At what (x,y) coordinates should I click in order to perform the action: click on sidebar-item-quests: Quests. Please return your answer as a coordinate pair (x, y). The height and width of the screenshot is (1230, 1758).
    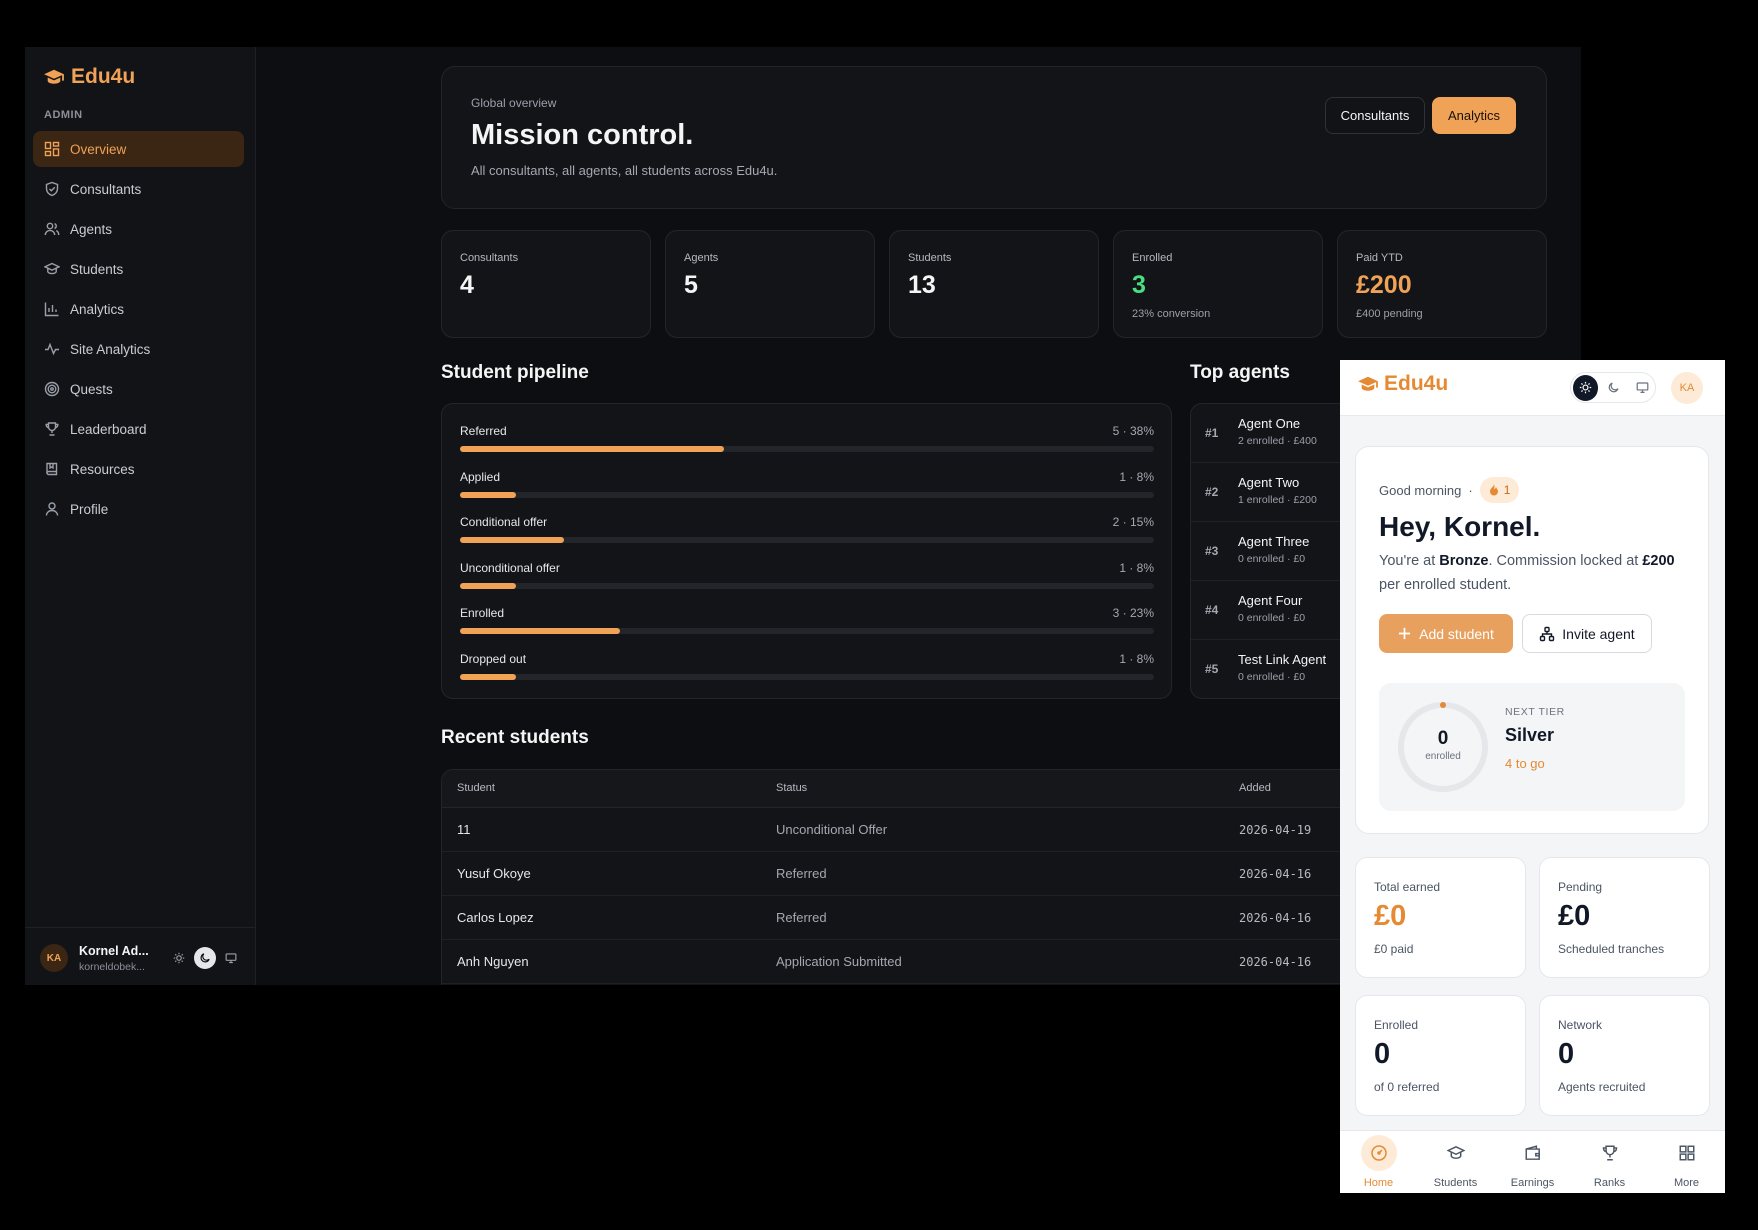
    Looking at the image, I should click on (138, 389).